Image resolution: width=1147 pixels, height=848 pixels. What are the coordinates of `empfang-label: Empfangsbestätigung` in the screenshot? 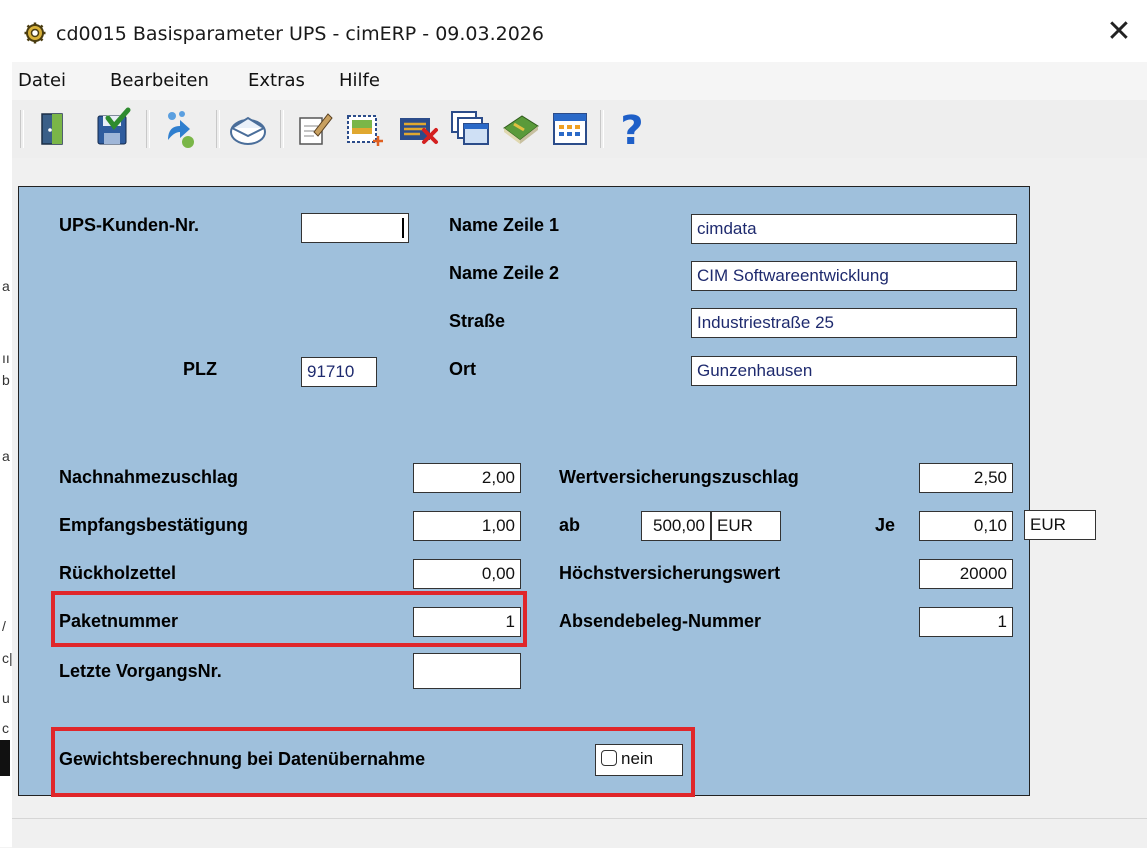 It's located at (154, 525).